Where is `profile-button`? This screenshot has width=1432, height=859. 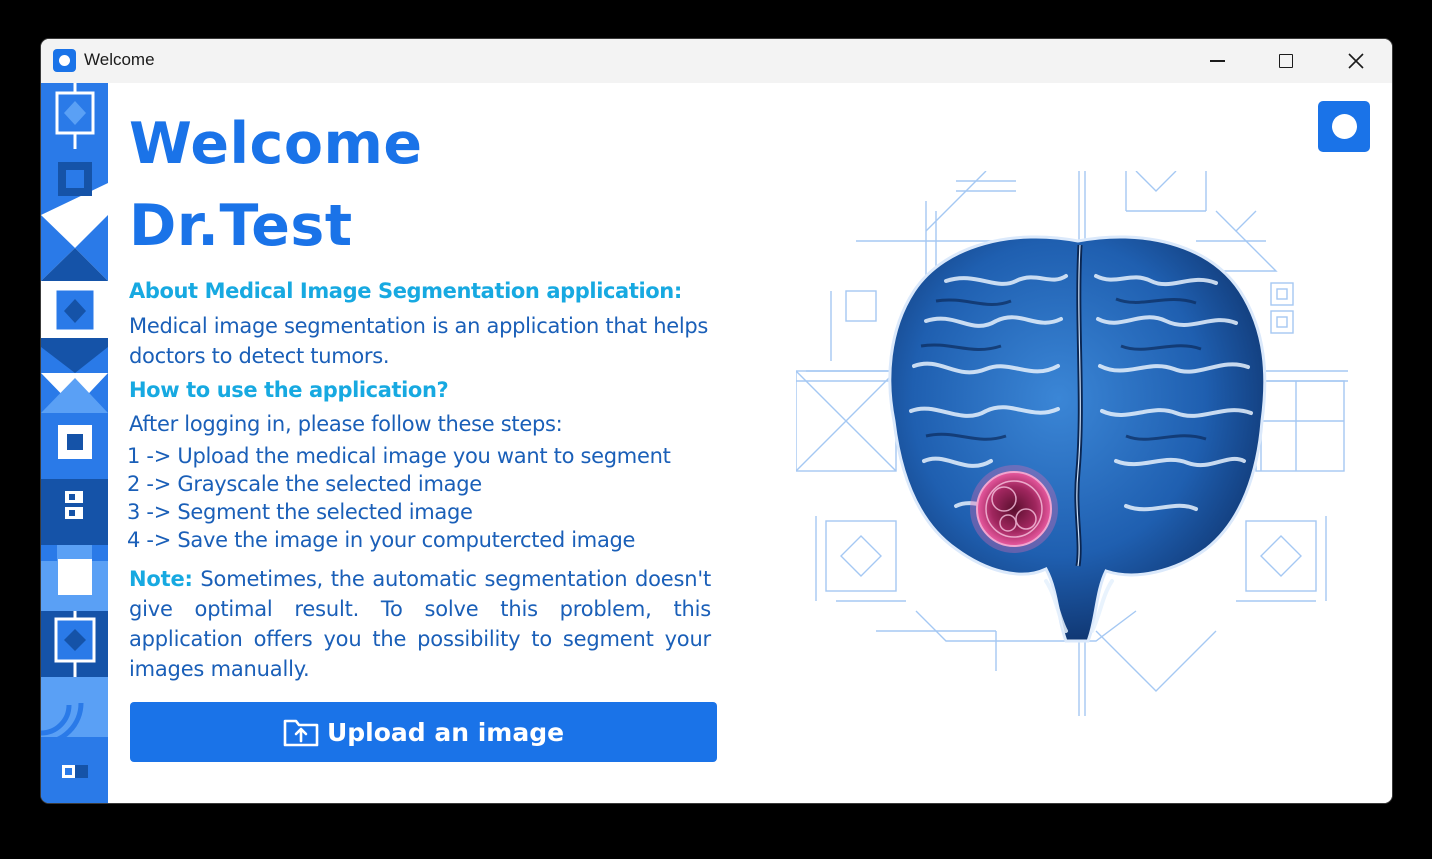 profile-button is located at coordinates (1344, 126).